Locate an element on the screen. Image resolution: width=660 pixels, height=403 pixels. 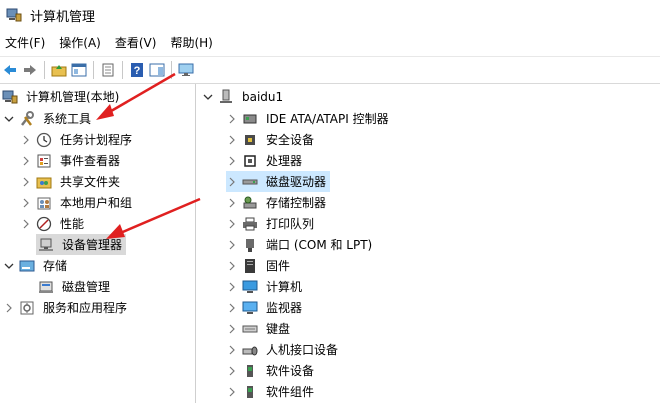
action-pane-button is located at coordinates (157, 70).